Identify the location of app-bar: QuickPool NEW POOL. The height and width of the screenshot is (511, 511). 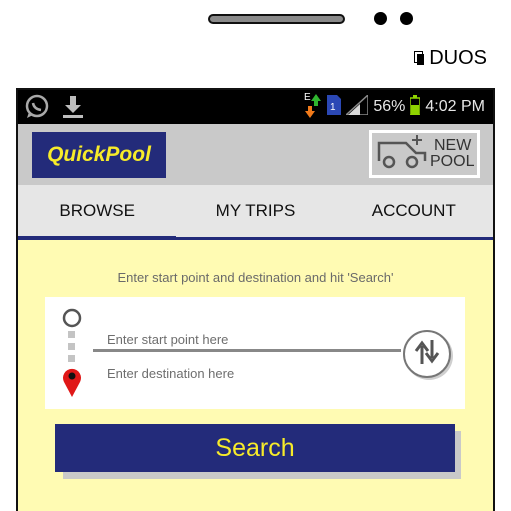
(255, 154).